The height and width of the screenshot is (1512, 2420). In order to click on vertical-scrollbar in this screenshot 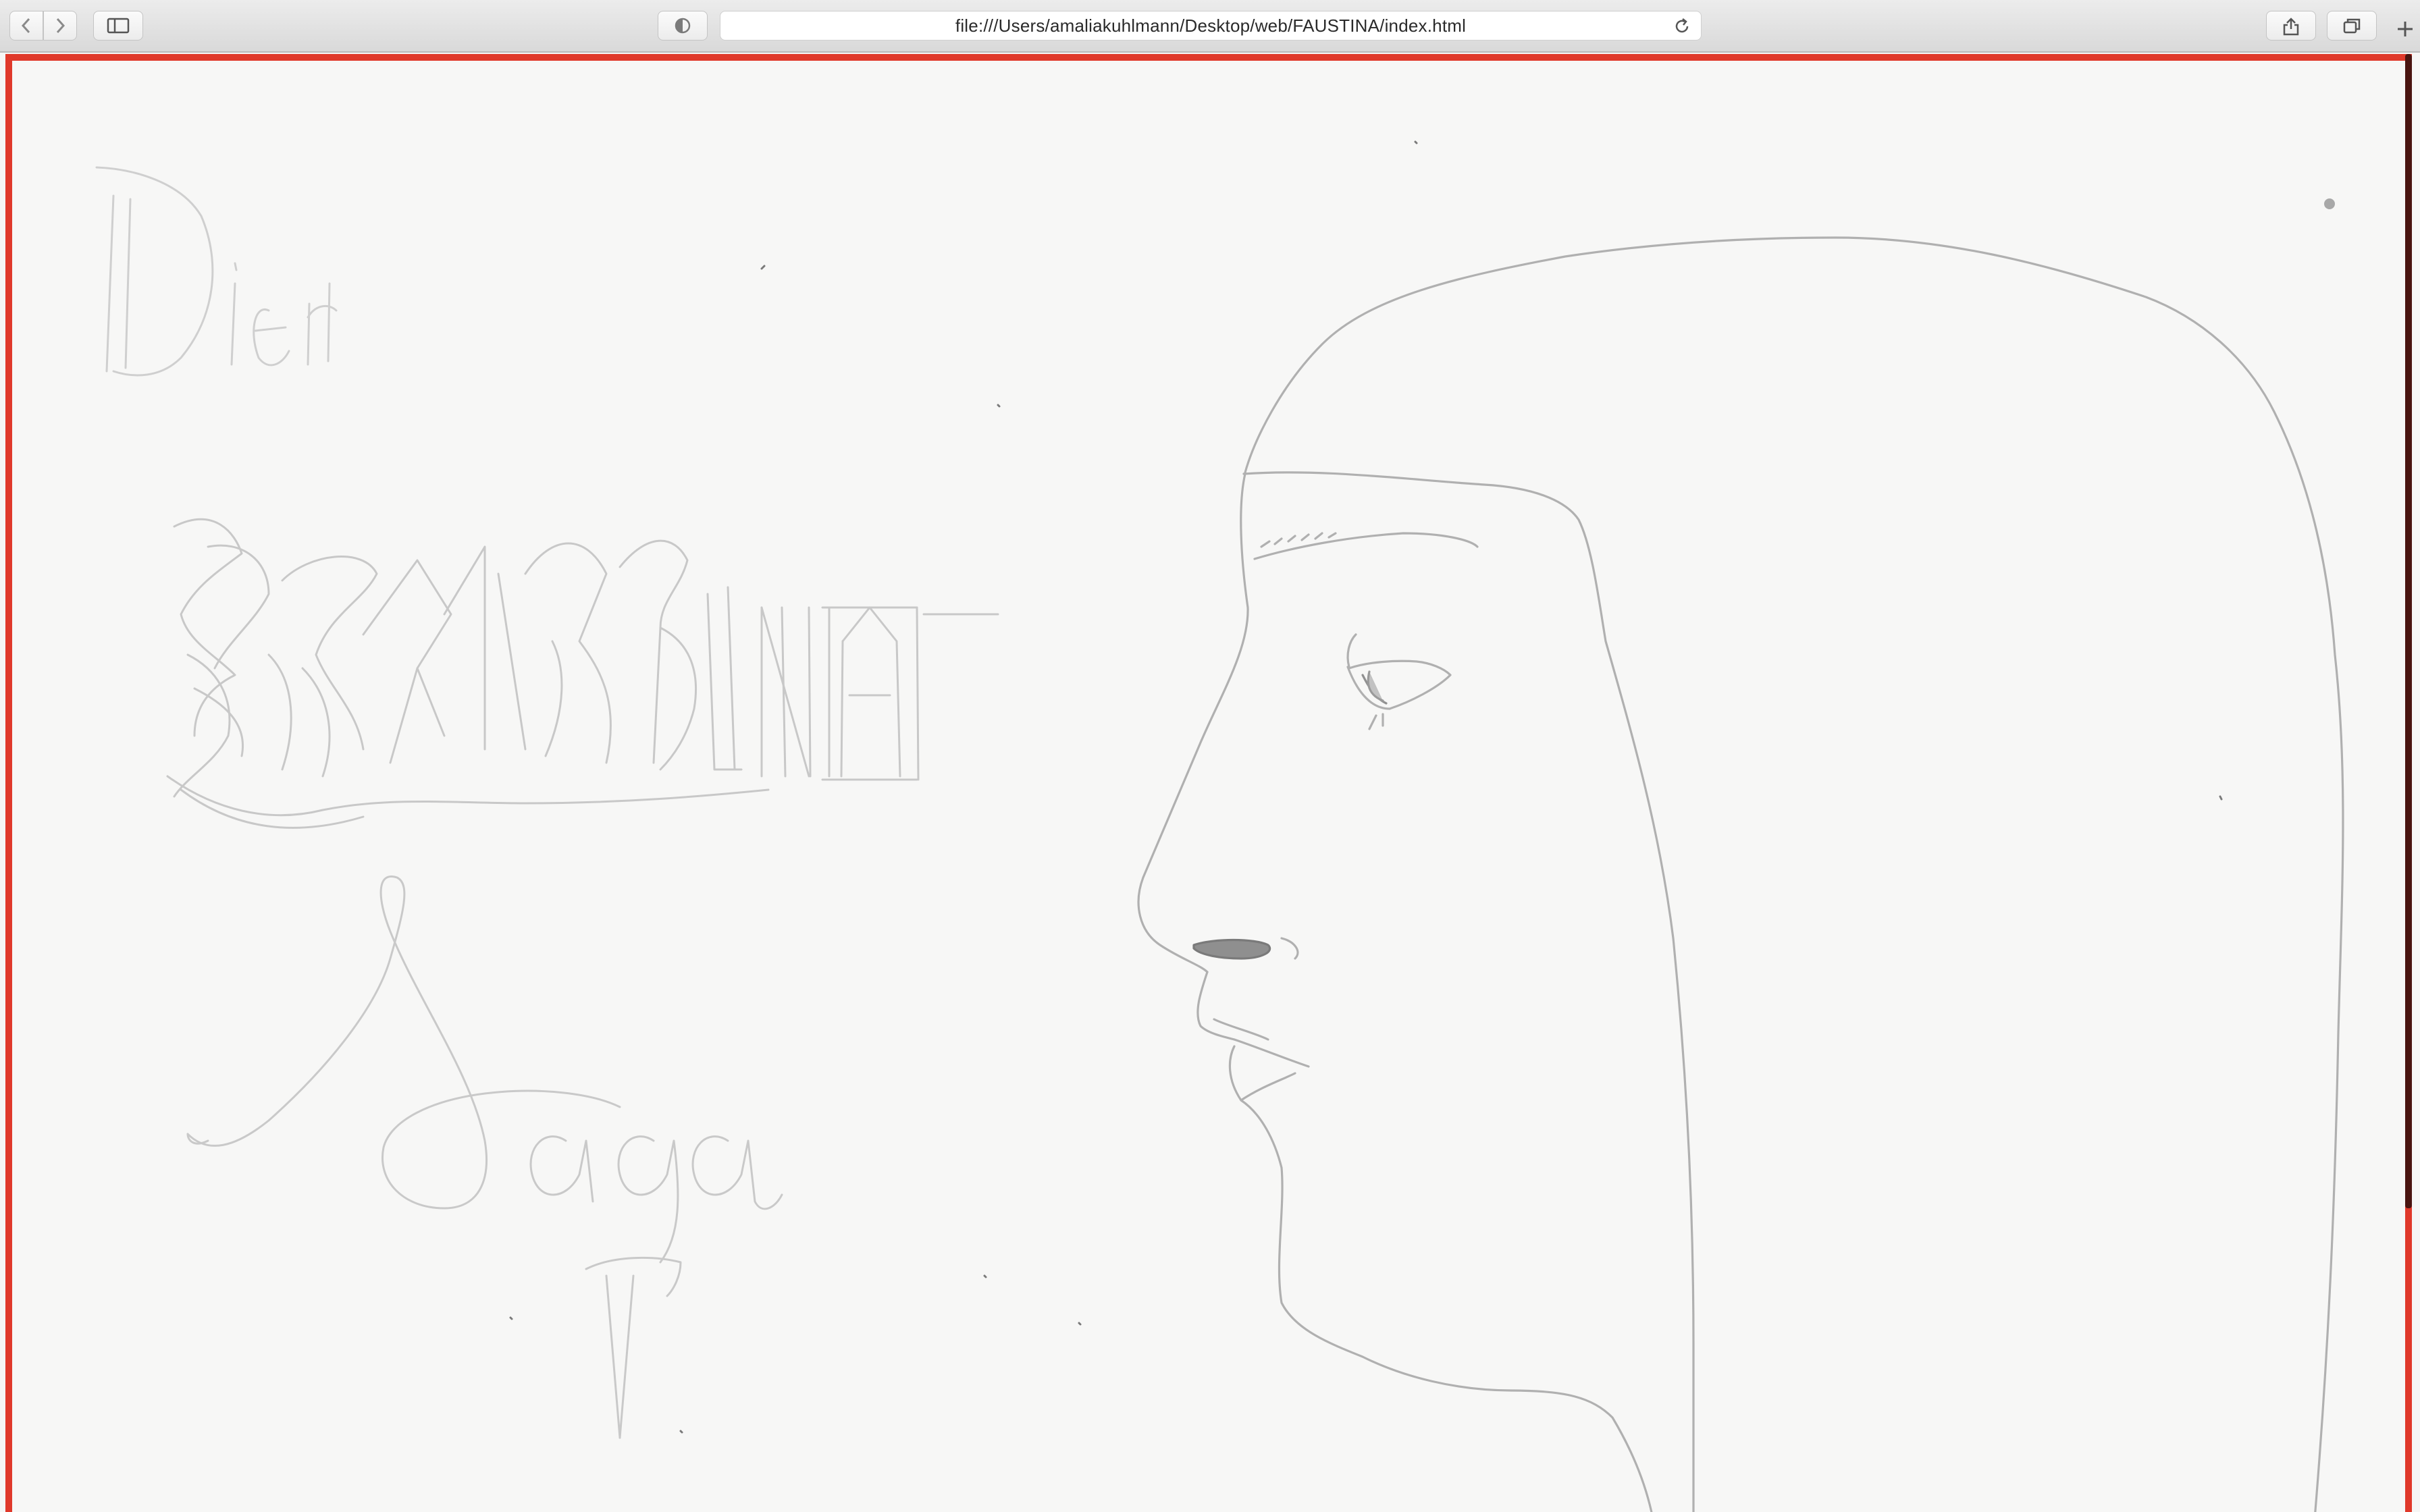, I will do `click(2408, 631)`.